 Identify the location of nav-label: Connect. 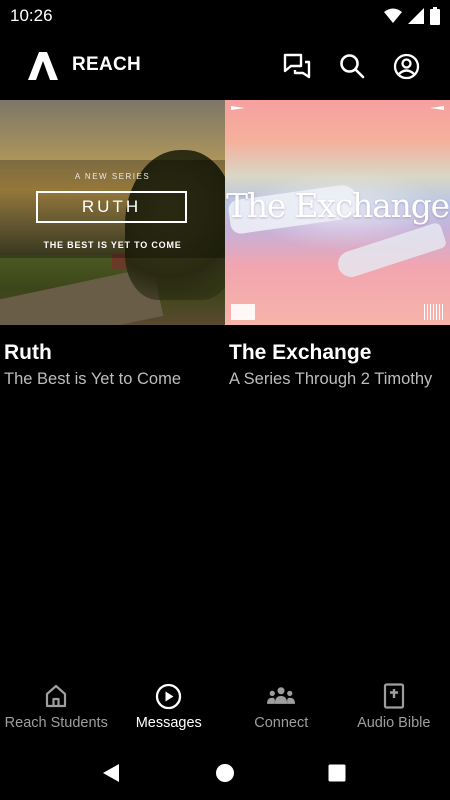
(281, 723).